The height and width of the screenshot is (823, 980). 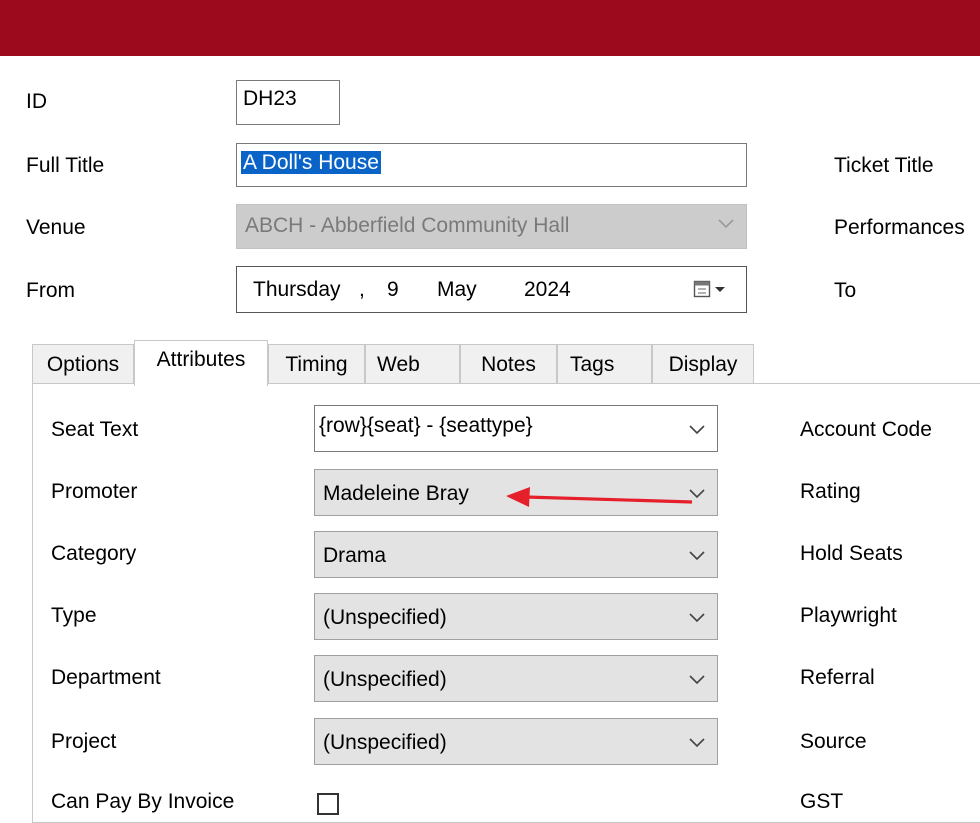 What do you see at coordinates (516, 616) in the screenshot?
I see `type-dropdown: (Unspecified)` at bounding box center [516, 616].